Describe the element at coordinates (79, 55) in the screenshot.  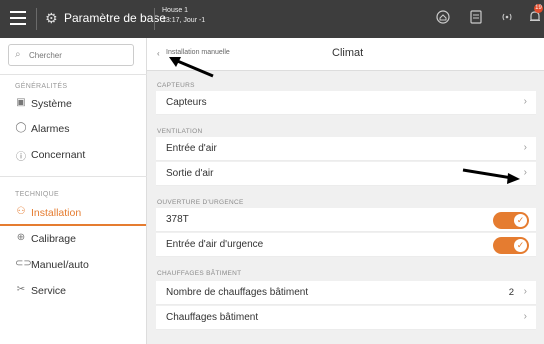
I see `search-input` at that location.